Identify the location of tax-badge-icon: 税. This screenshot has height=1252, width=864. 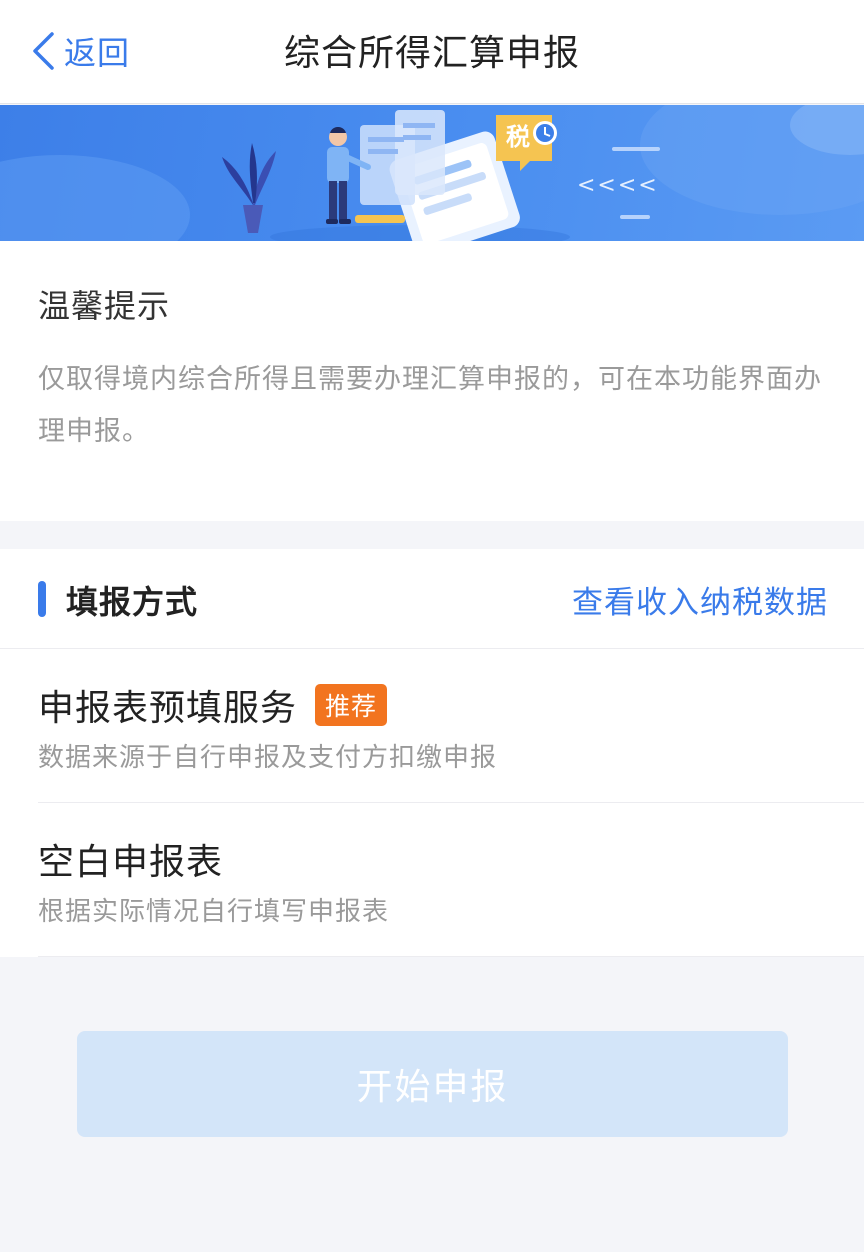
(526, 143).